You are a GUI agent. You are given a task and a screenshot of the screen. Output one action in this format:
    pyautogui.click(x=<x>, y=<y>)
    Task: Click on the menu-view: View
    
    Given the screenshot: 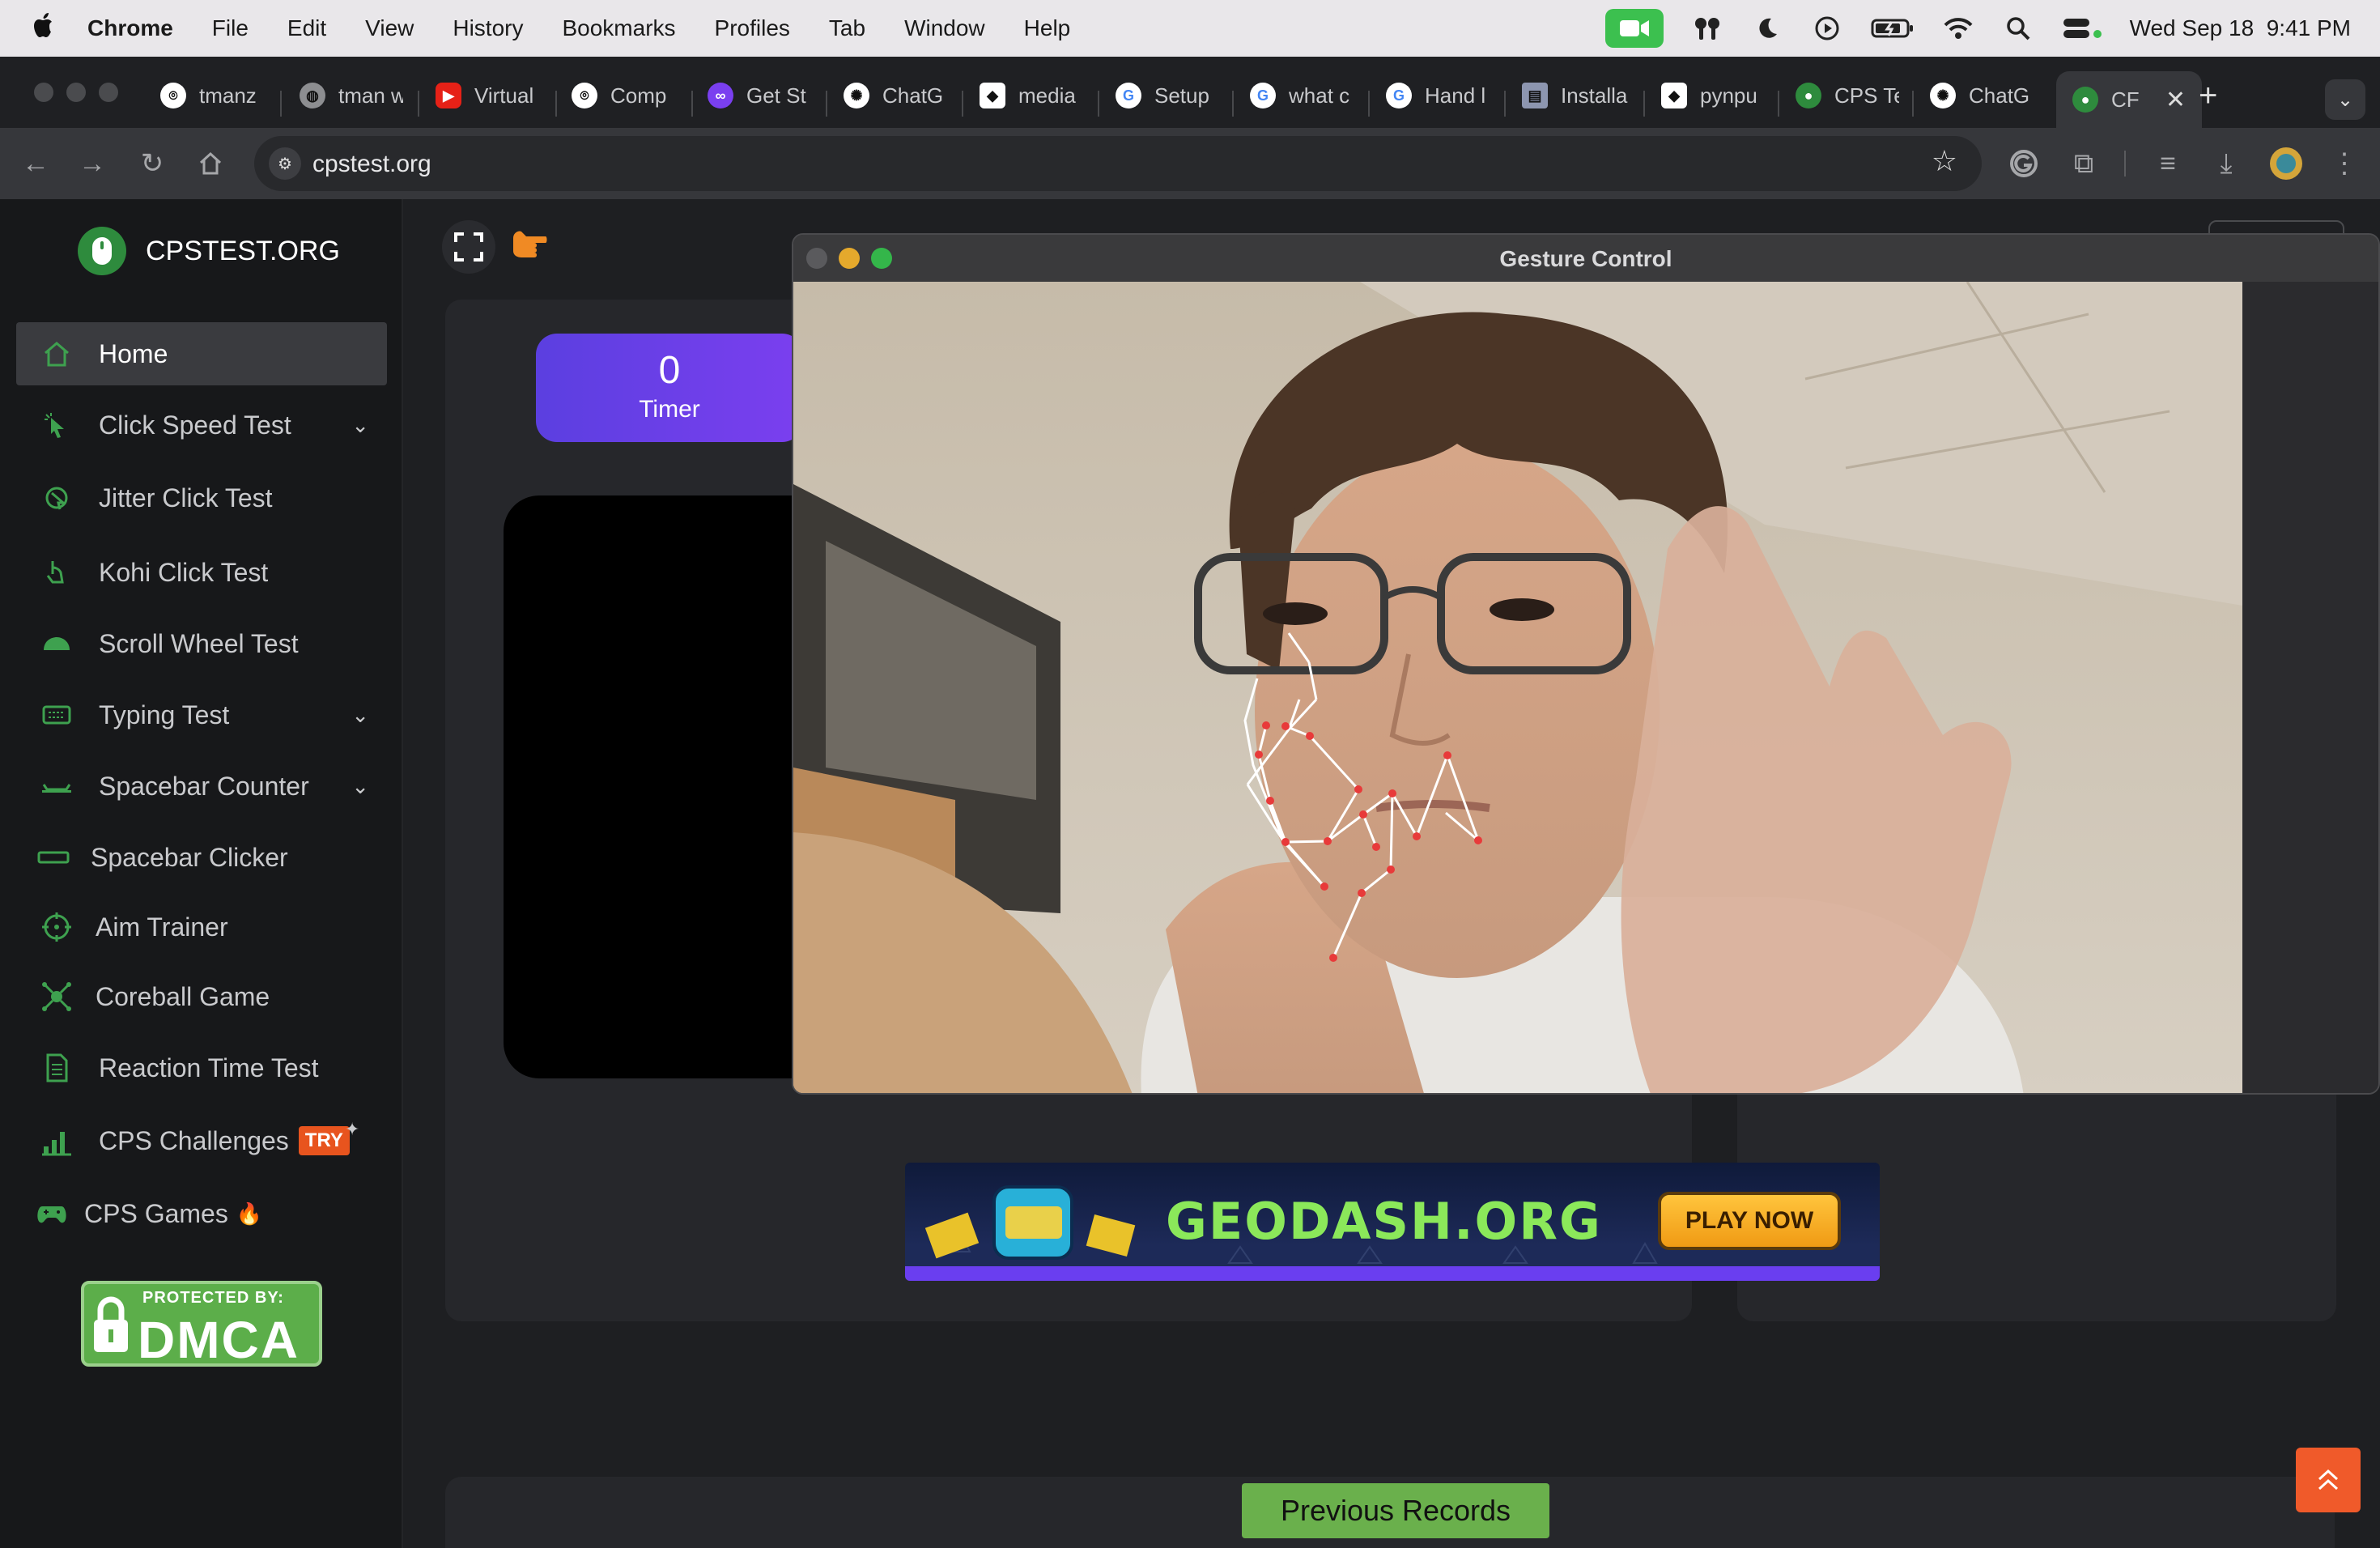 What is the action you would take?
    pyautogui.click(x=390, y=28)
    